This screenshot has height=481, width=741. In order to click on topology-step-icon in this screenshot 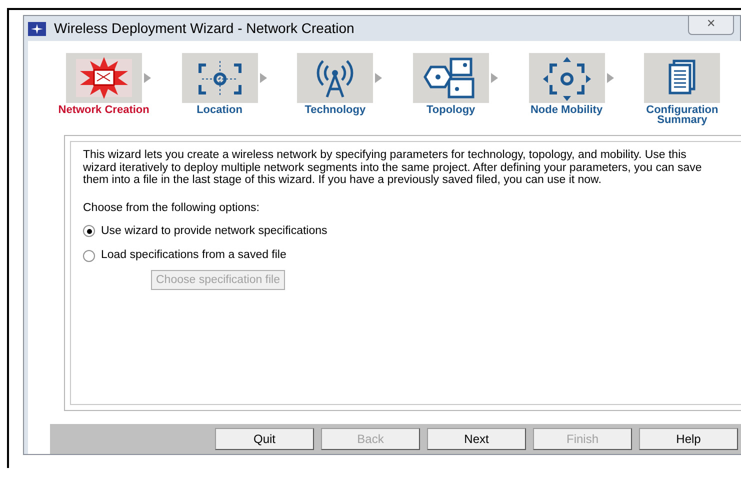, I will do `click(455, 78)`.